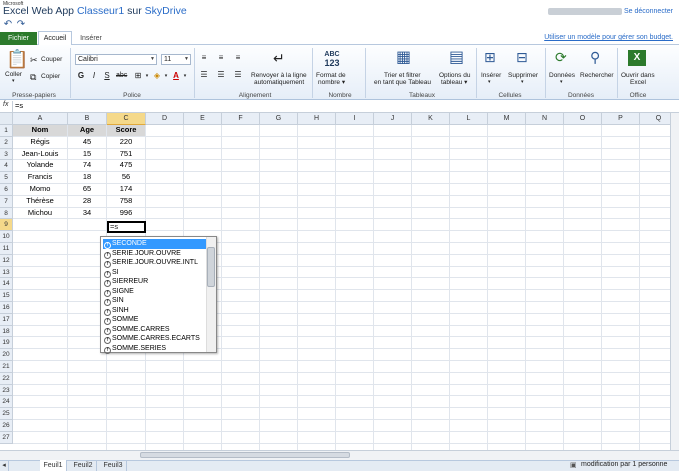 Image resolution: width=679 pixels, height=471 pixels. Describe the element at coordinates (6, 178) in the screenshot. I see `row-header-5: 5` at that location.